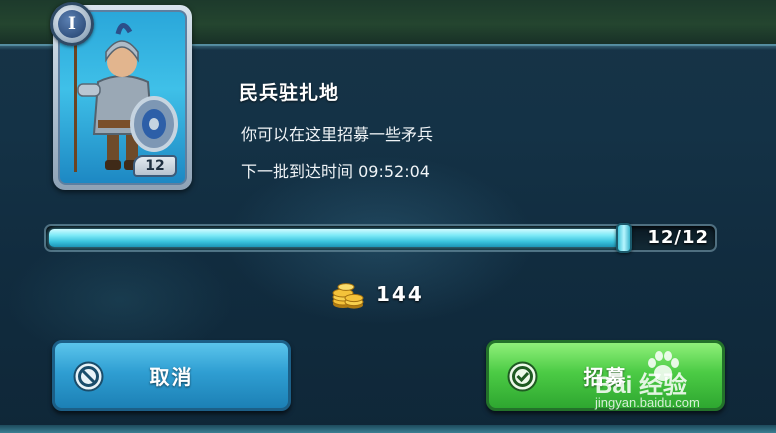 This screenshot has width=776, height=433. I want to click on watermark-url: jingyan.baidu.com, so click(647, 402).